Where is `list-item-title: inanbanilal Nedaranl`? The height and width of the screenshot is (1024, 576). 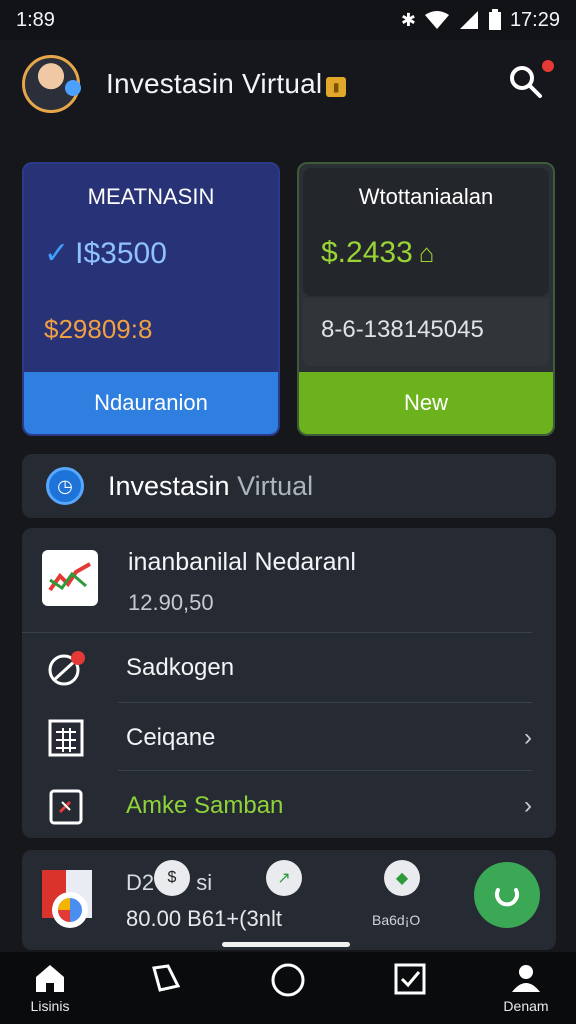
list-item-title: inanbanilal Nedaranl is located at coordinates (242, 562).